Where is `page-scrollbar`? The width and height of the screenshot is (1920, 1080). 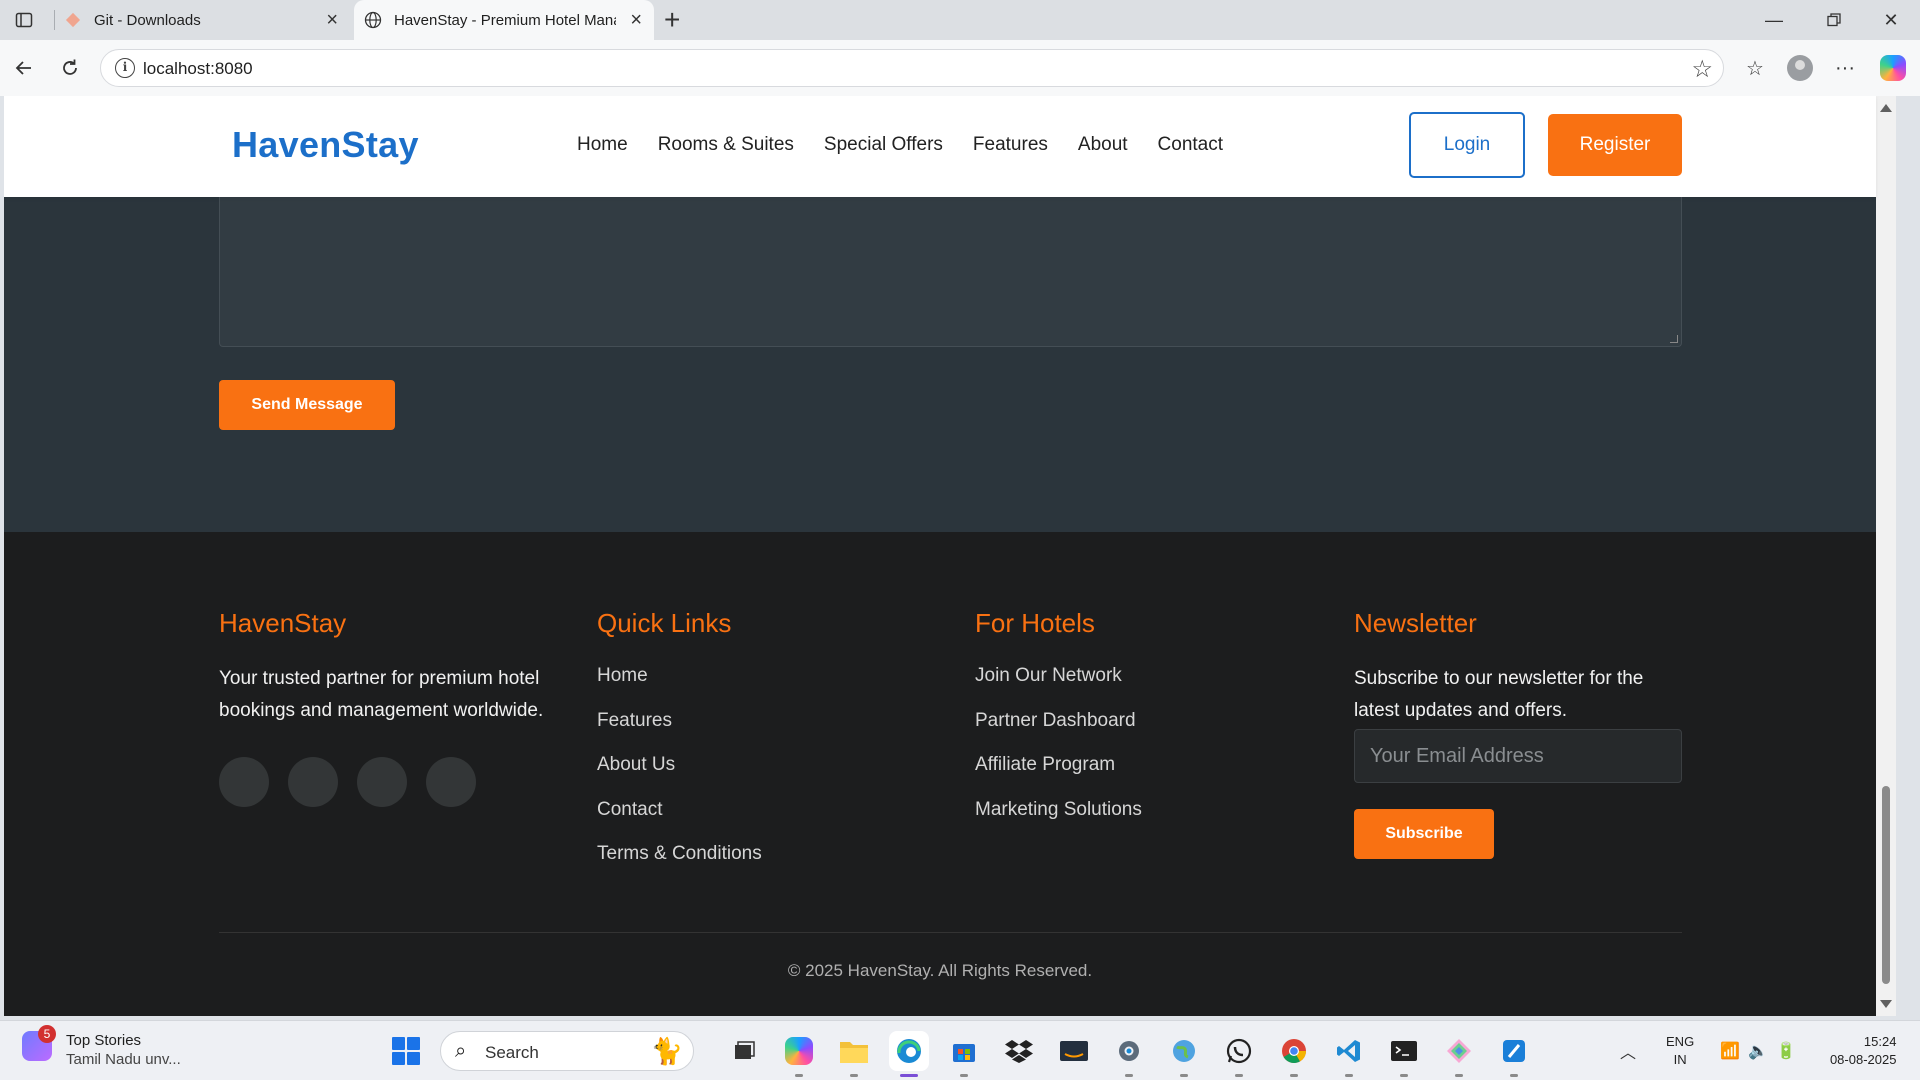
page-scrollbar is located at coordinates (1886, 556).